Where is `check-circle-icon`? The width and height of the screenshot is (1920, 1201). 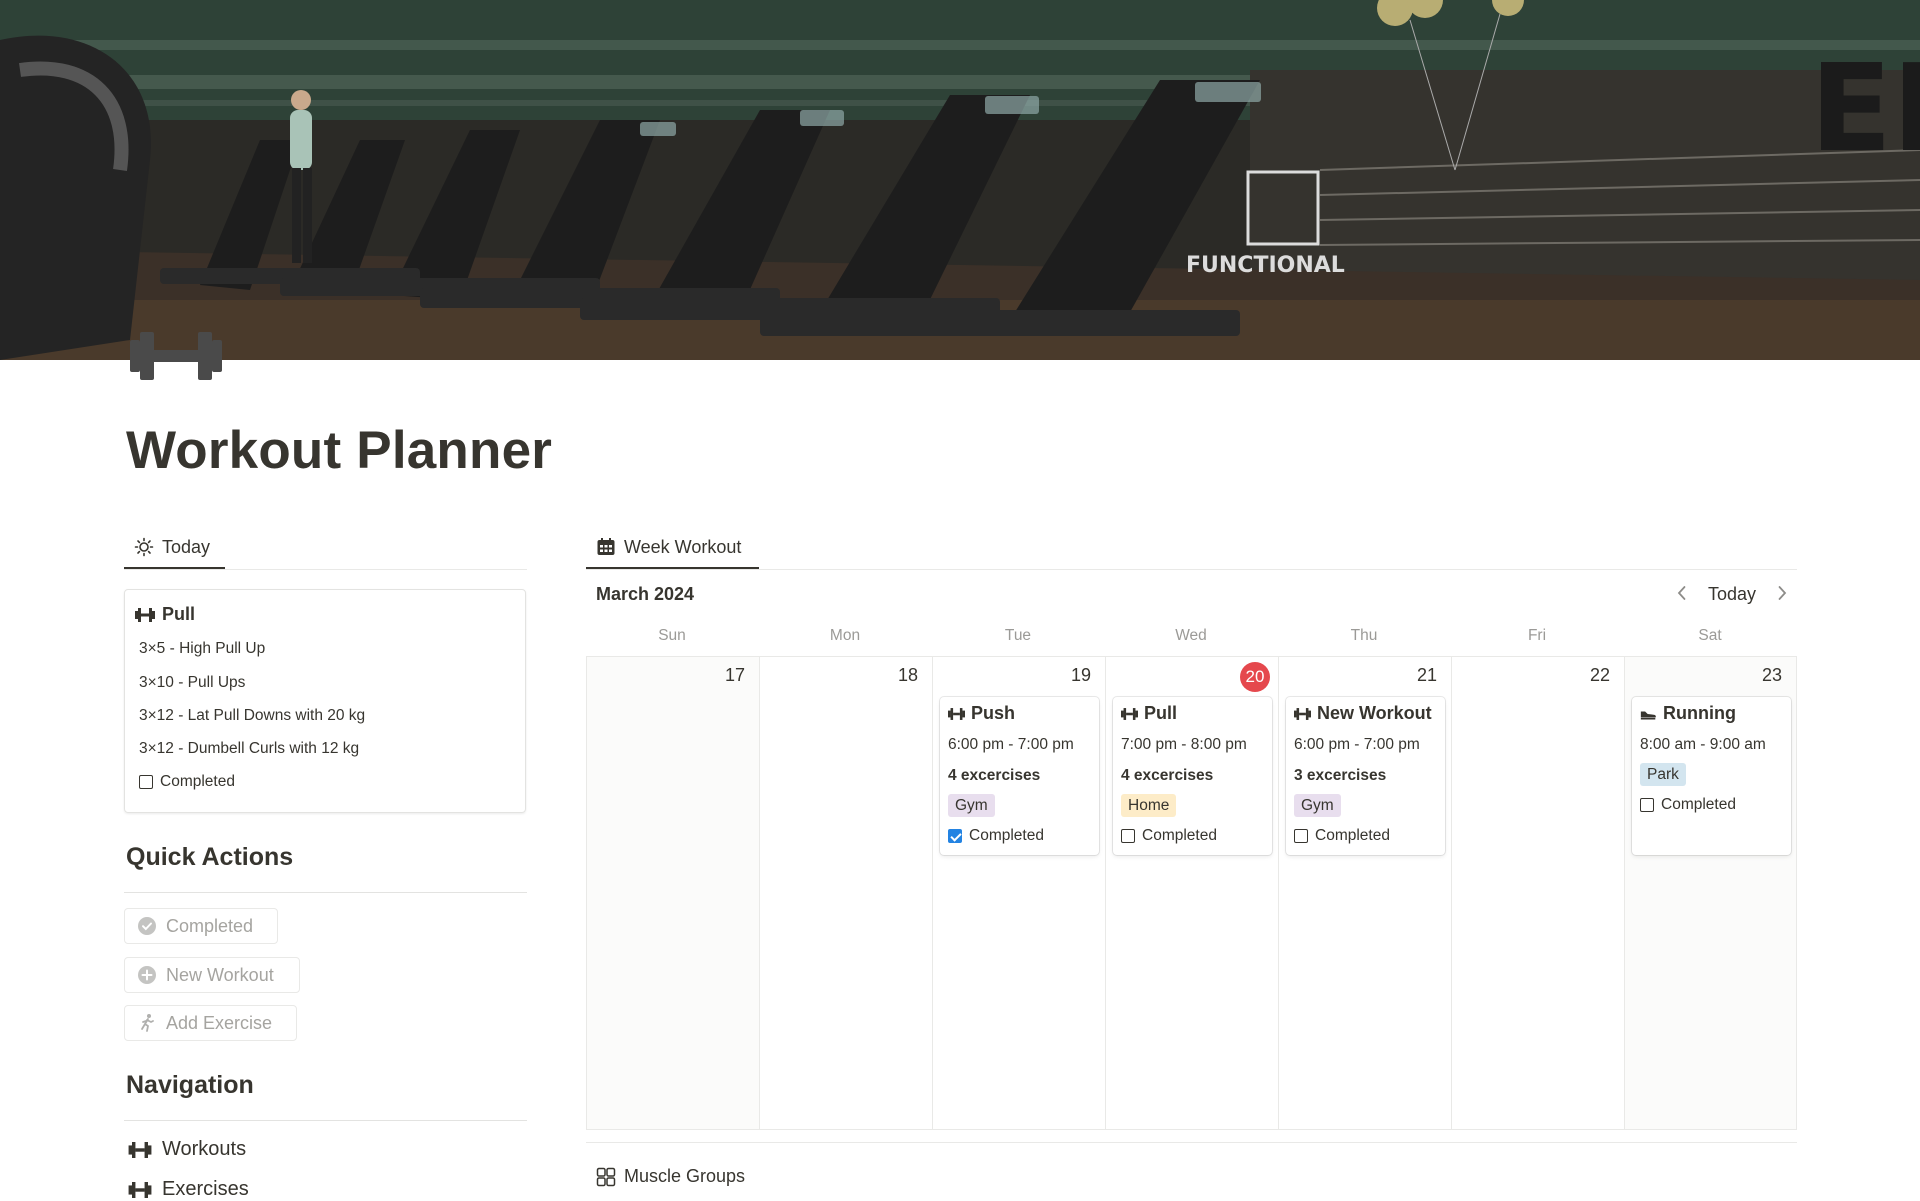 check-circle-icon is located at coordinates (147, 926).